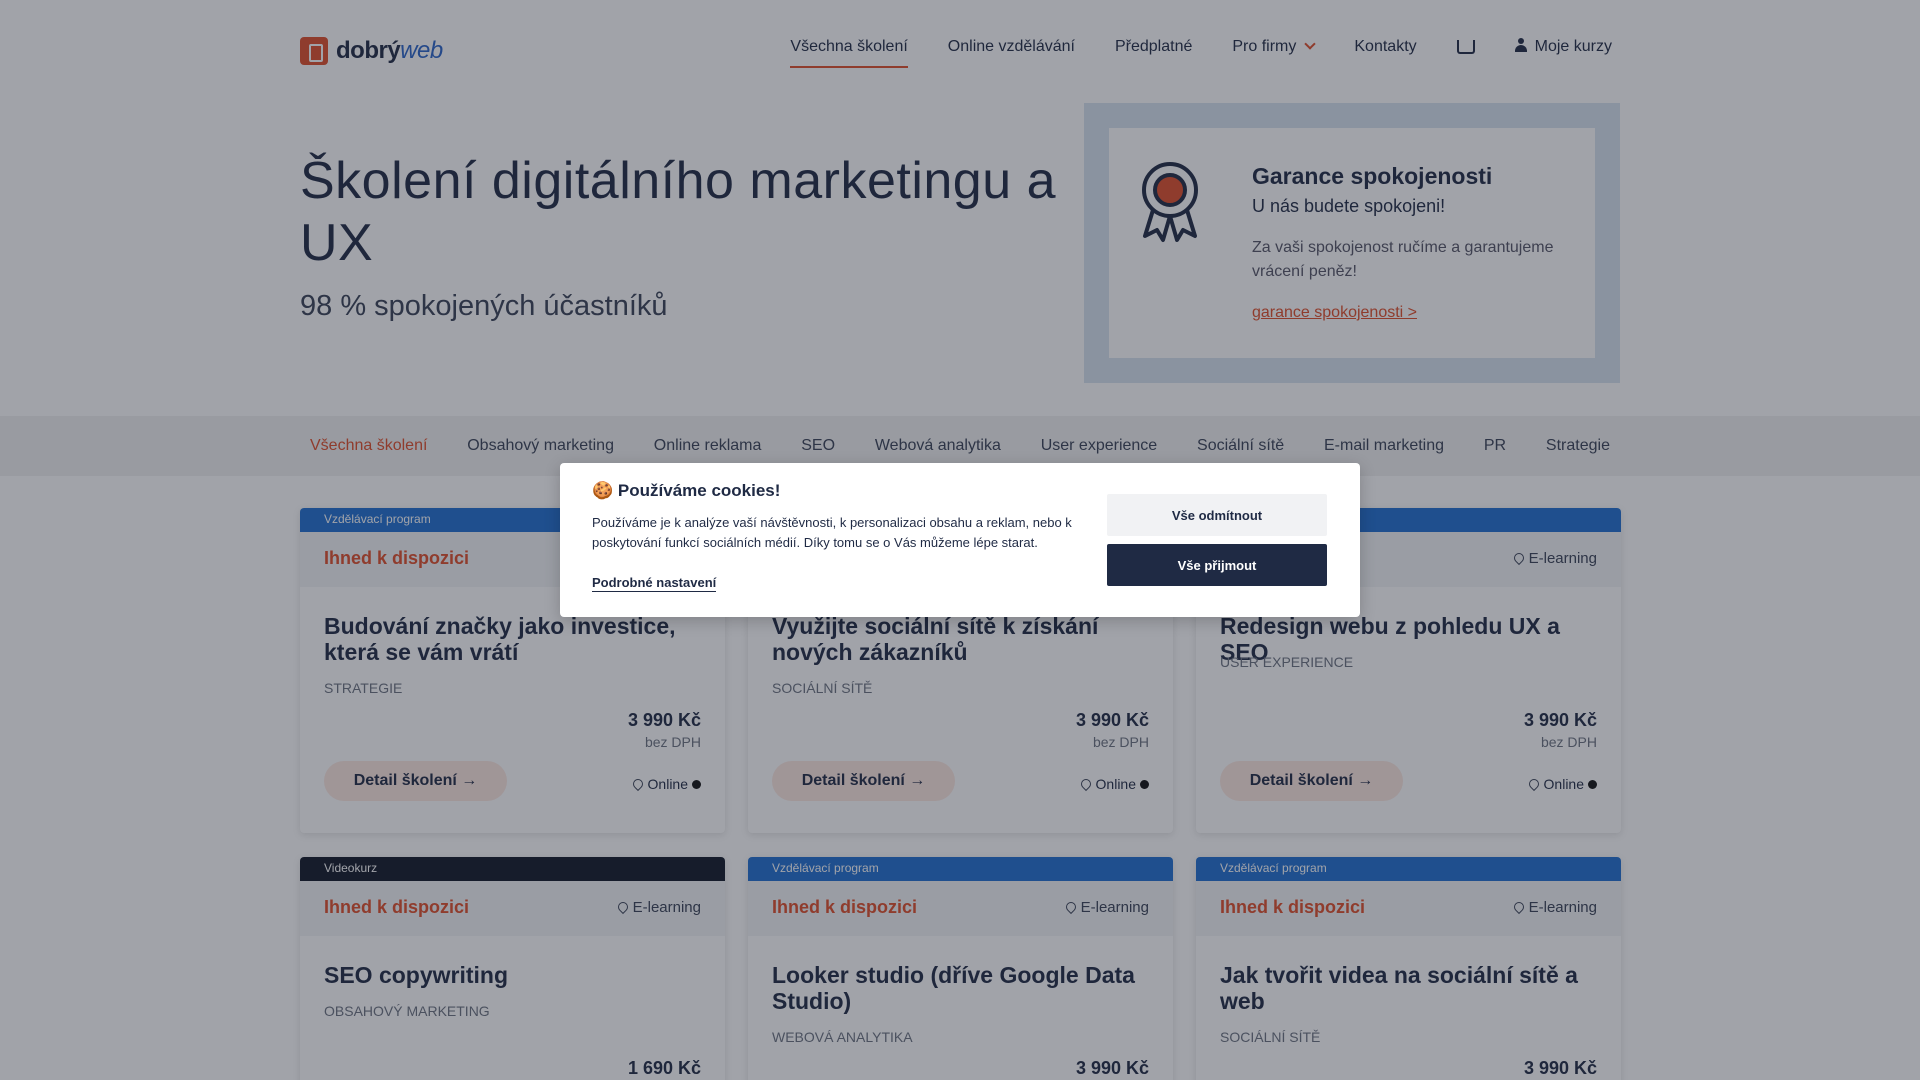 This screenshot has height=1080, width=1920. Describe the element at coordinates (654, 583) in the screenshot. I see `cookie-settings-link: Podrobné nastavení` at that location.